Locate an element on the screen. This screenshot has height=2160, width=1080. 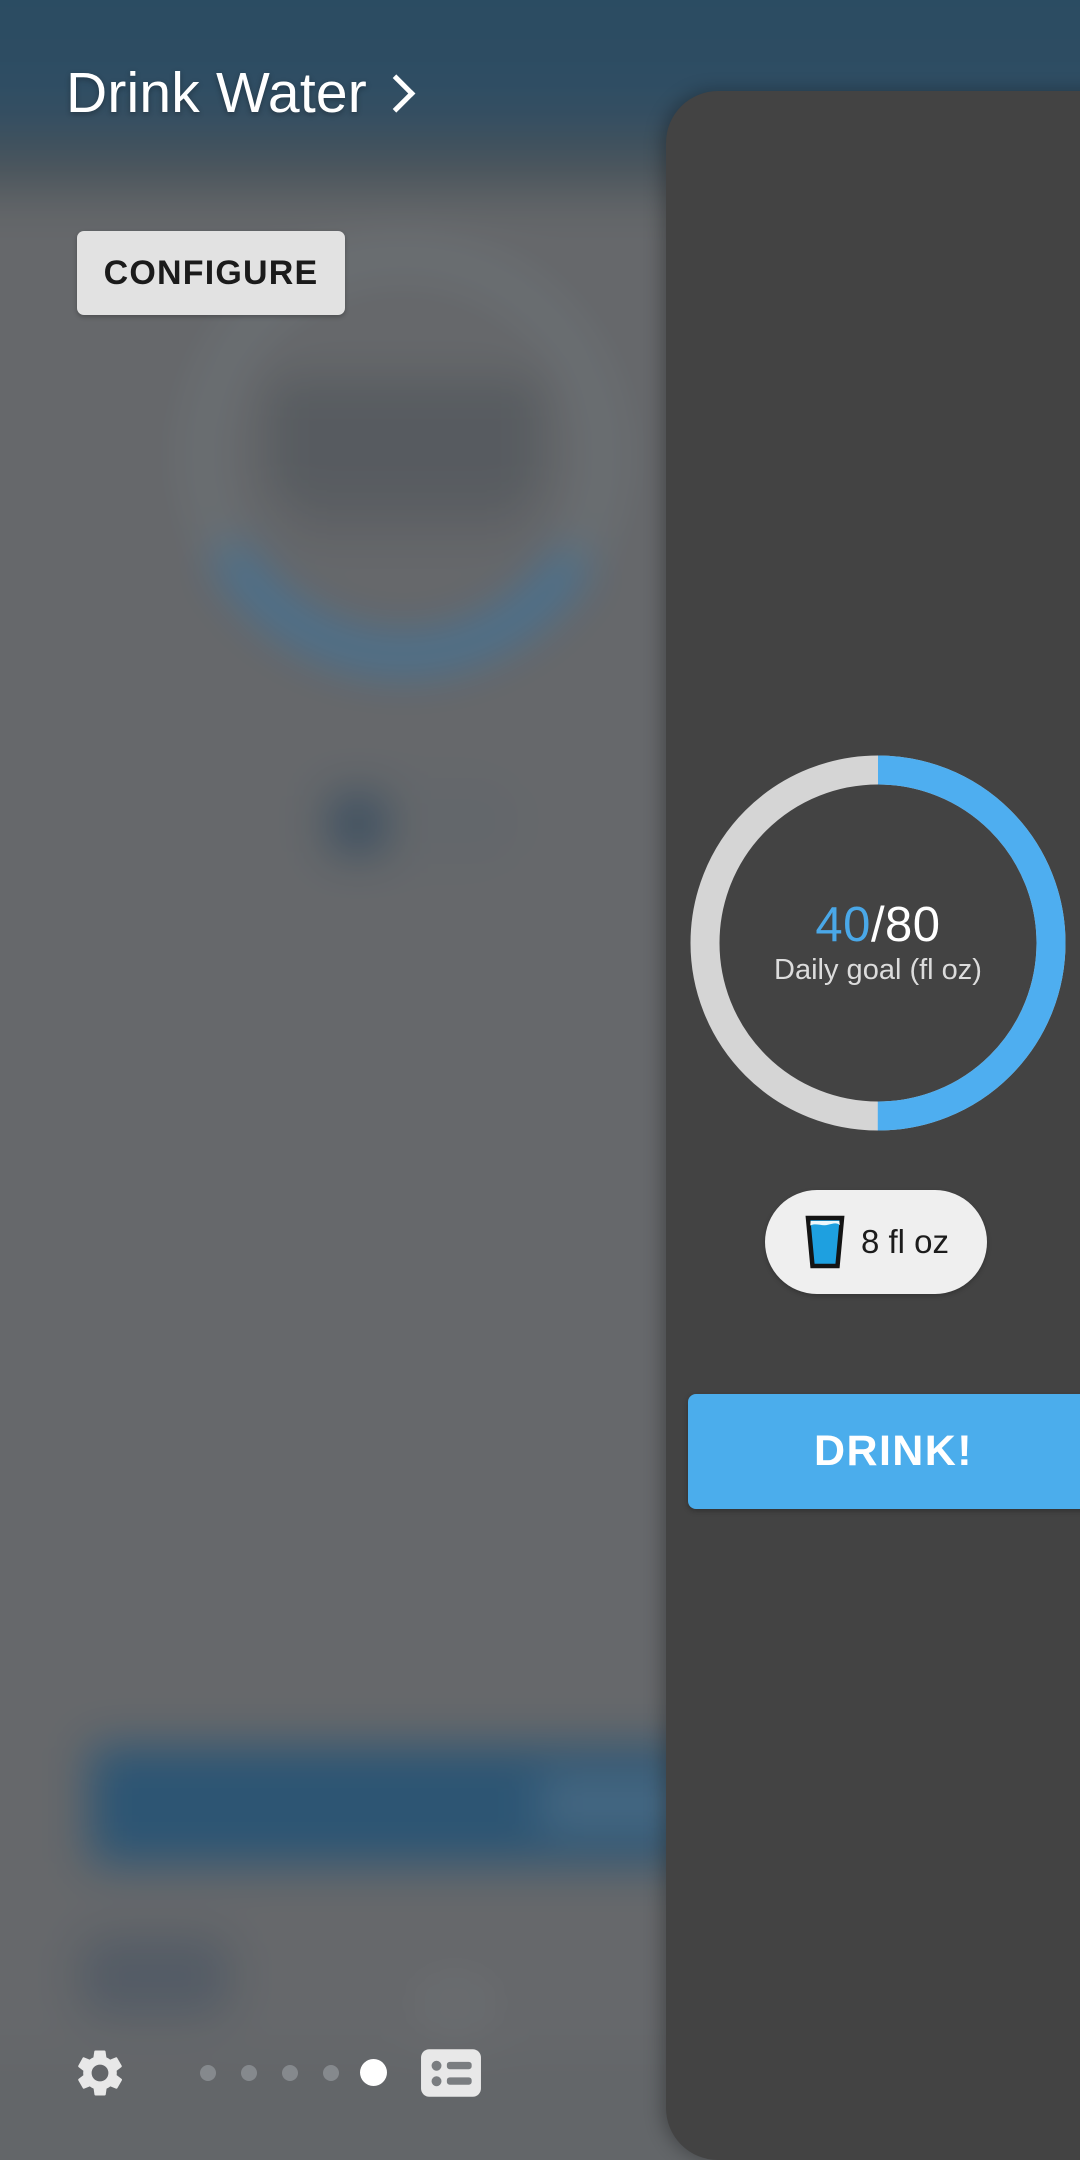
page-title: Drink Water is located at coordinates (241, 93).